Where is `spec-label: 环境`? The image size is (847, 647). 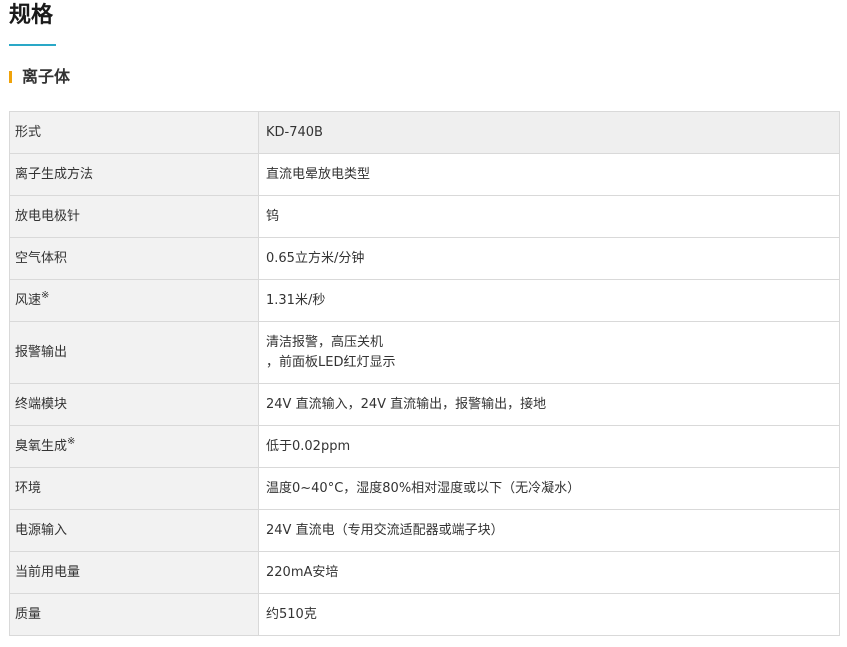 spec-label: 环境 is located at coordinates (28, 488).